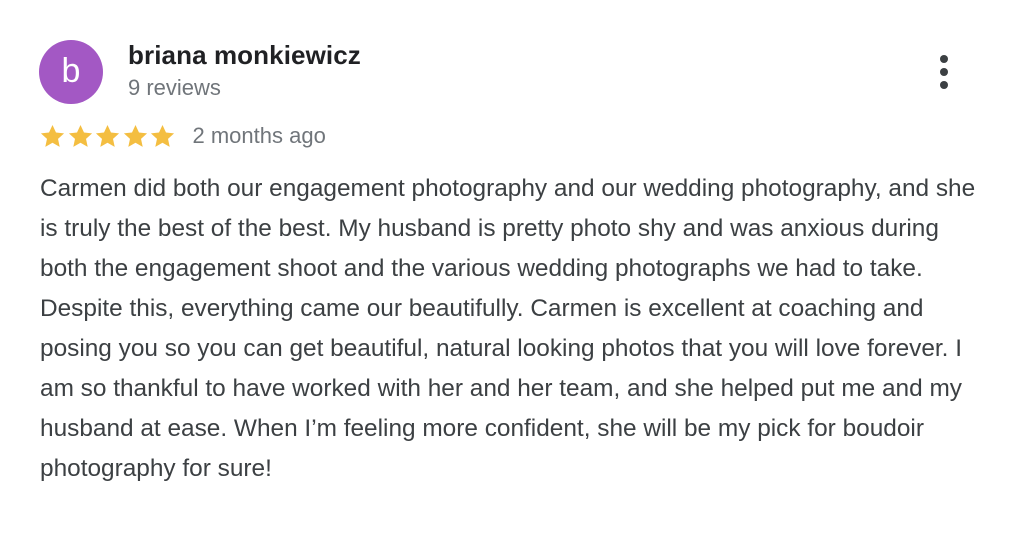 The width and height of the screenshot is (1020, 558). Describe the element at coordinates (71, 72) in the screenshot. I see `avatar: b` at that location.